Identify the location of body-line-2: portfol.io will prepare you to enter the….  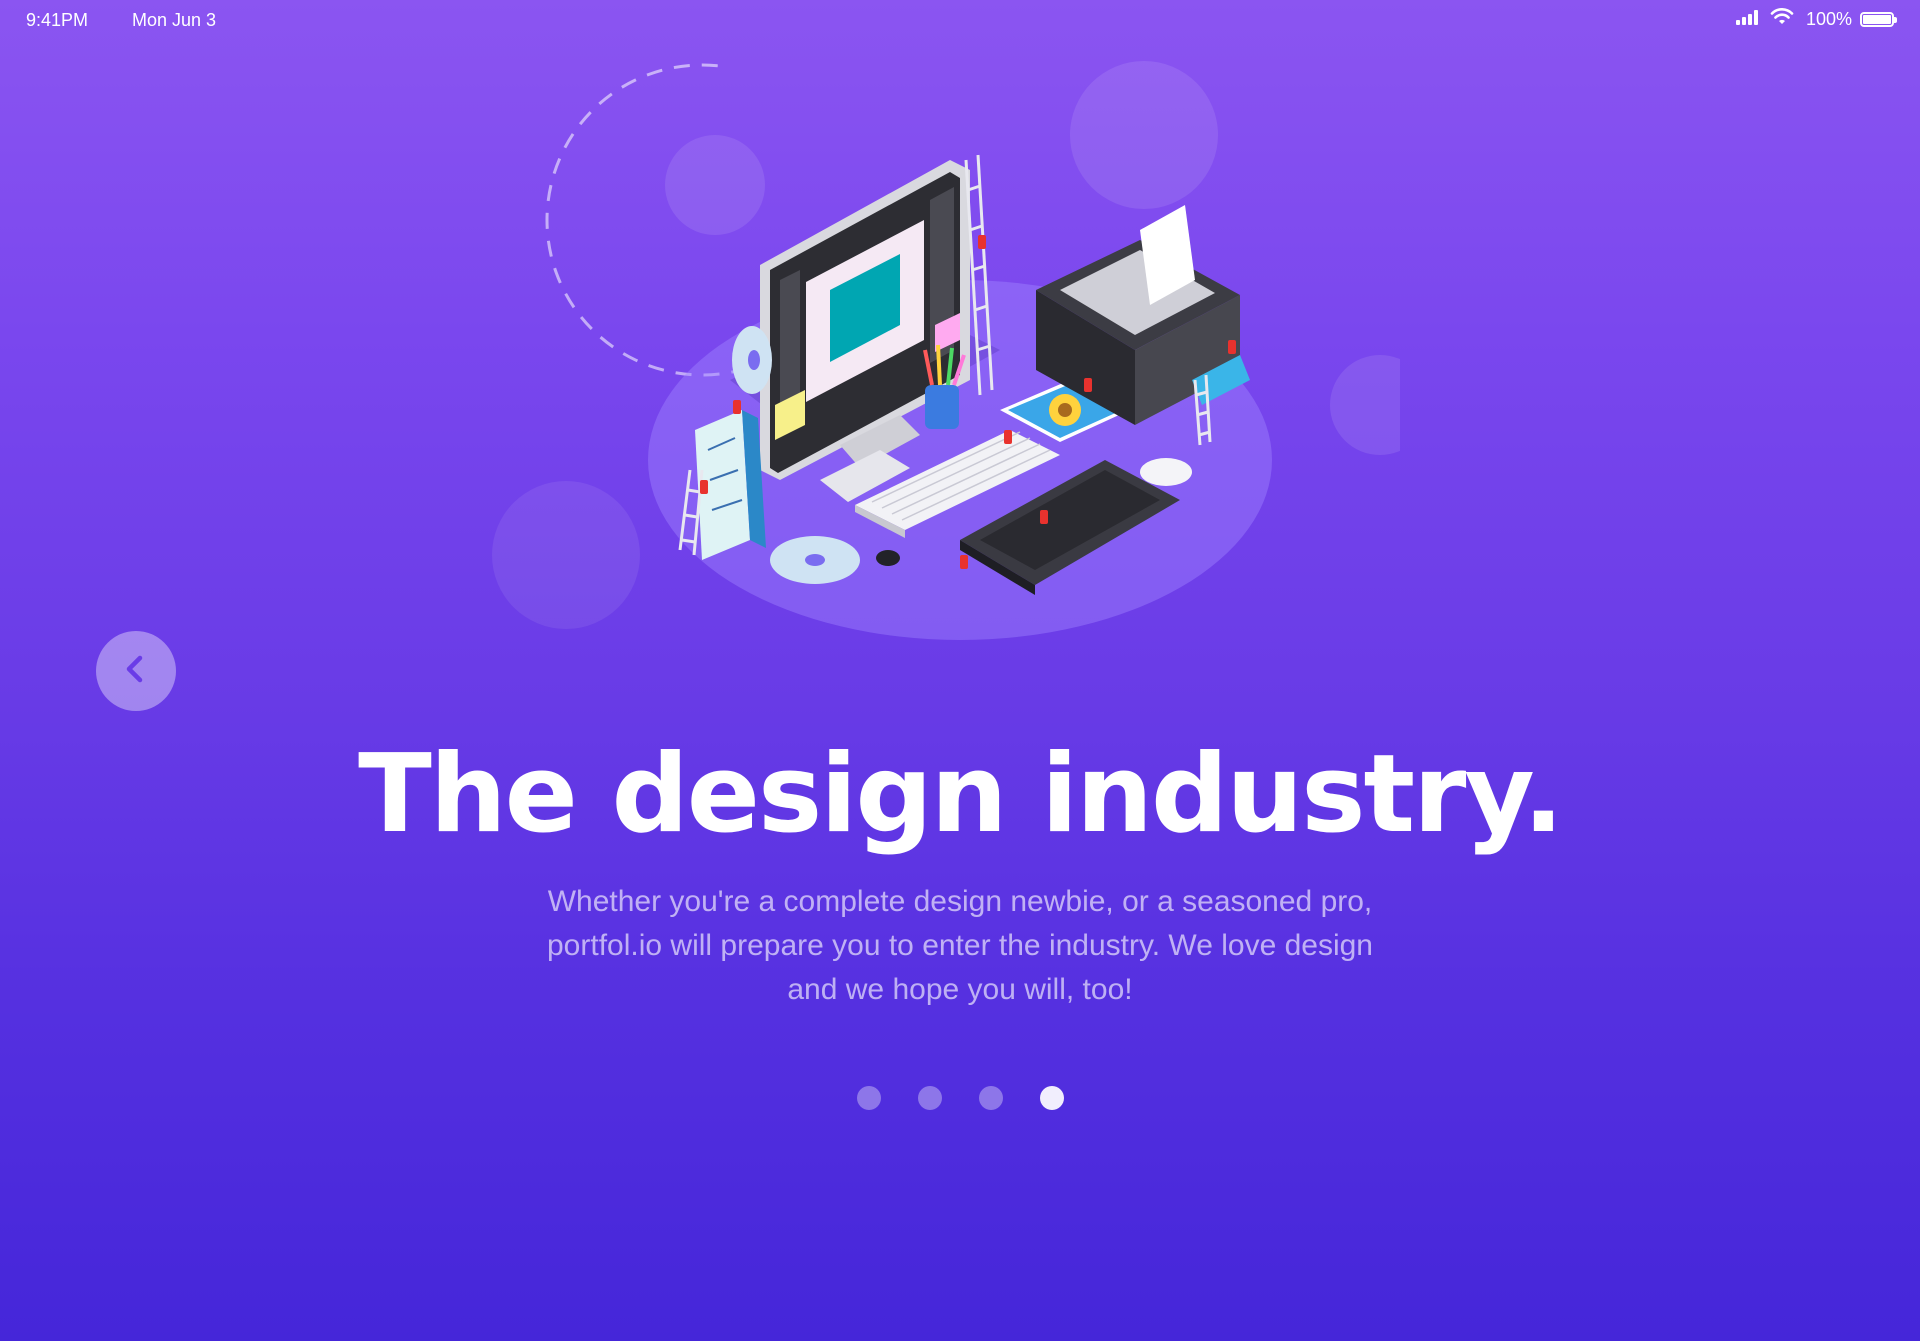
(960, 945).